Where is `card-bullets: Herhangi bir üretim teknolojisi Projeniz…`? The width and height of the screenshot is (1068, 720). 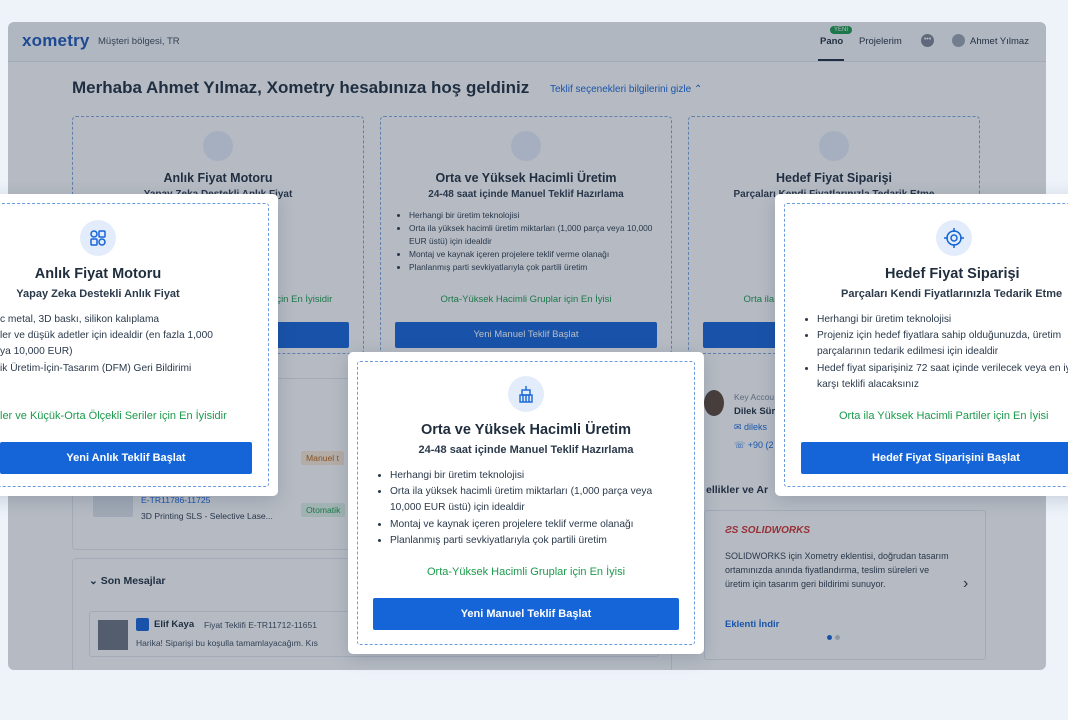
card-bullets: Herhangi bir üretim teknolojisi Projeniz… is located at coordinates (942, 352).